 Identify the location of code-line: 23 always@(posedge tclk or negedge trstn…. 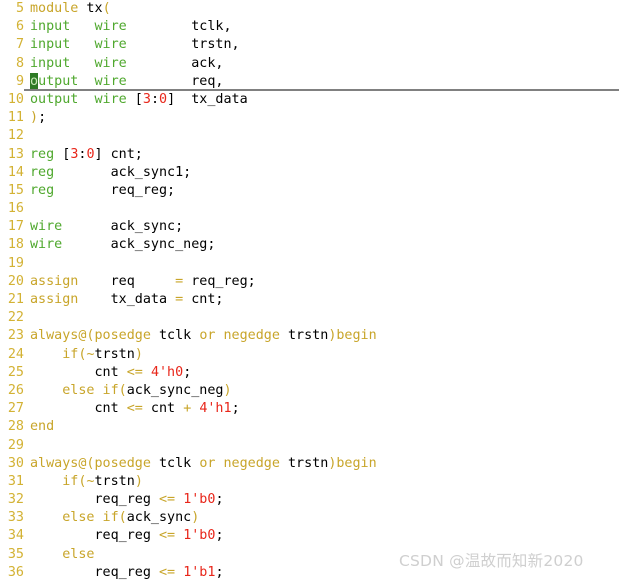
(309, 336).